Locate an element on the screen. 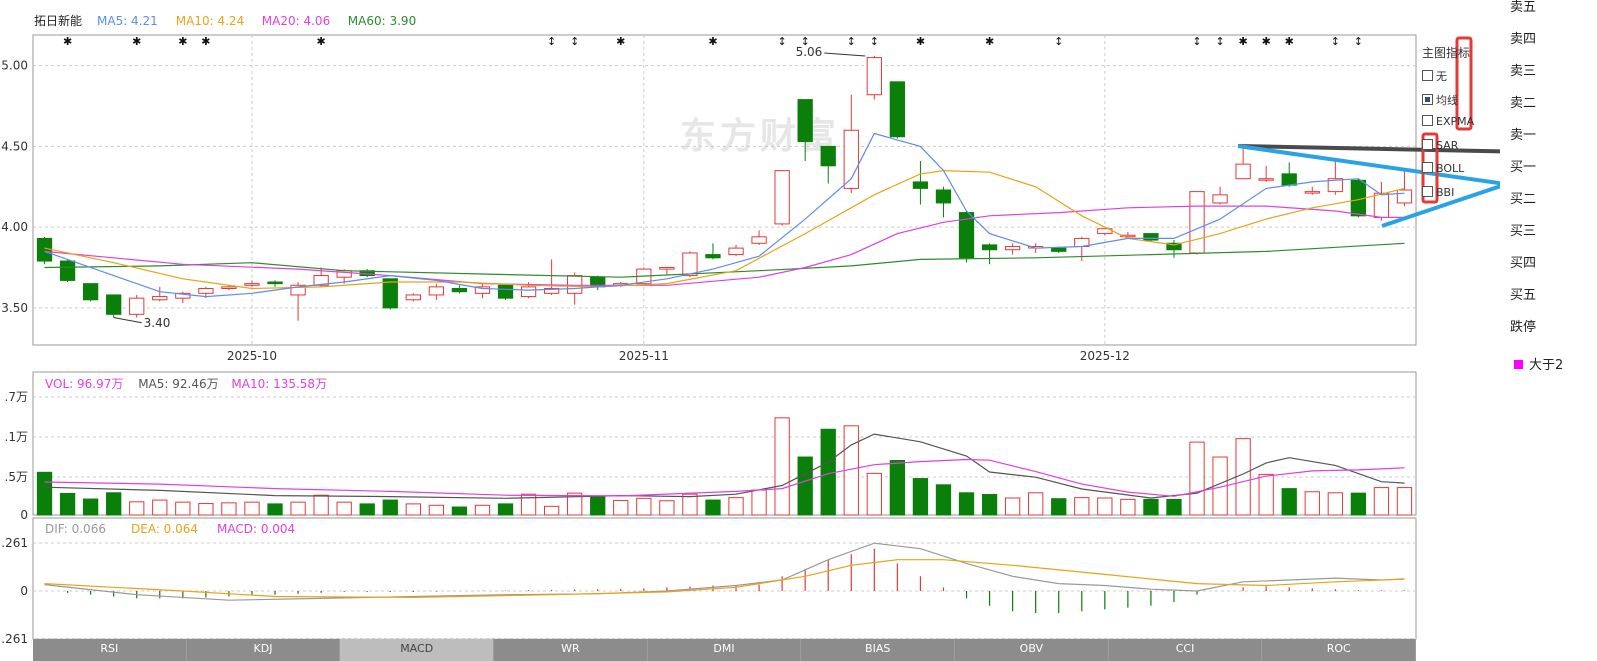 The image size is (1597, 661). checkbox-checked-icon is located at coordinates (1427, 99).